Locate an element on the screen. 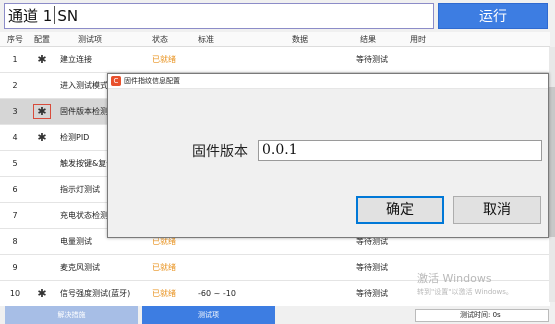 This screenshot has width=555, height=324. dialog-titlebar: C 固件指纹信息配置 is located at coordinates (328, 81).